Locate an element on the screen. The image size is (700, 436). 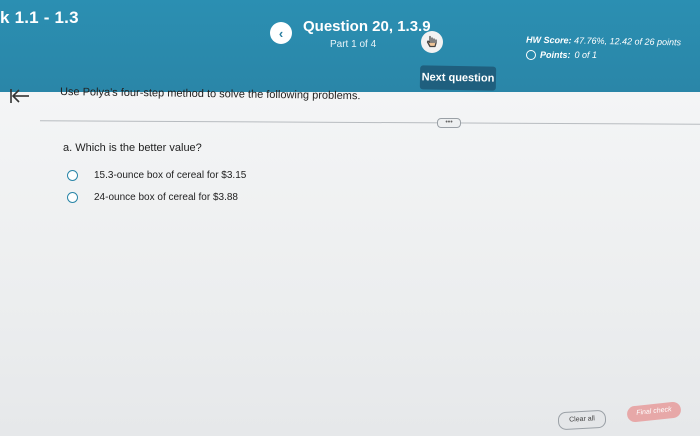
hw-score: HW Score: 47.76%, 12.42 of 26 points is located at coordinates (603, 41).